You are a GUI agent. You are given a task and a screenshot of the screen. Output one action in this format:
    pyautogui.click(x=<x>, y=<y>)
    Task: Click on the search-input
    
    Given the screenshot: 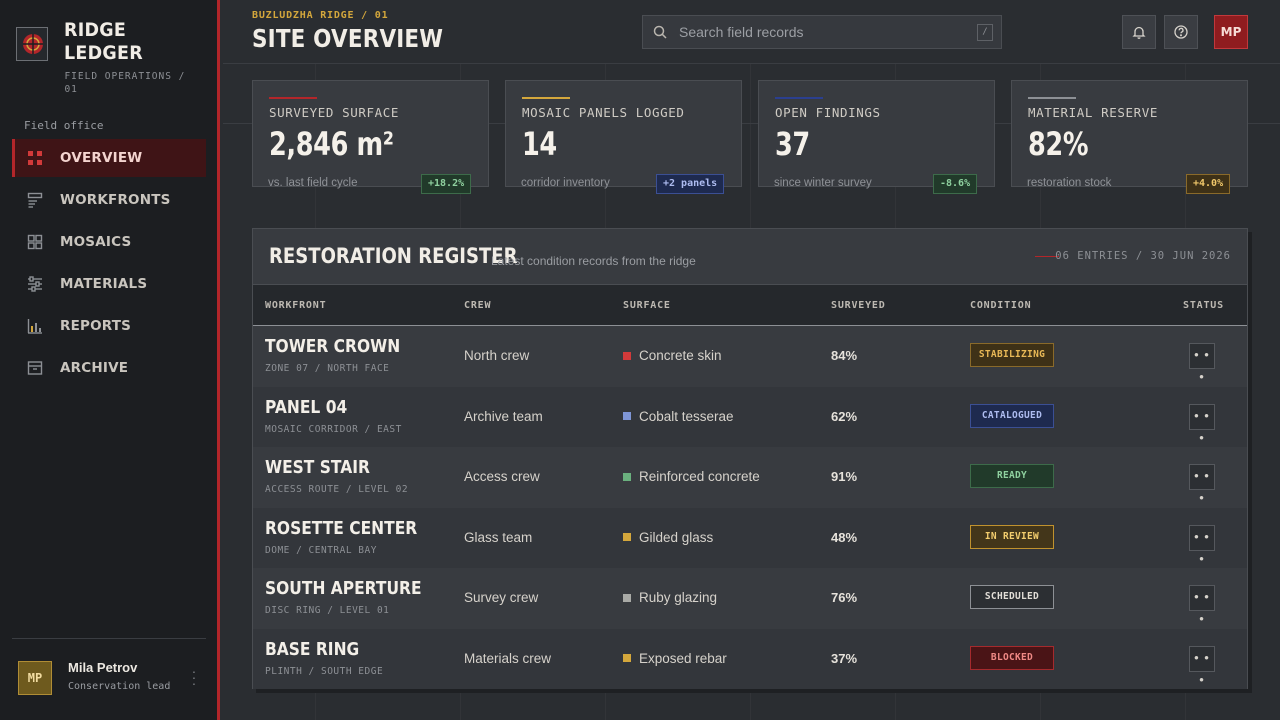 What is the action you would take?
    pyautogui.click(x=824, y=32)
    